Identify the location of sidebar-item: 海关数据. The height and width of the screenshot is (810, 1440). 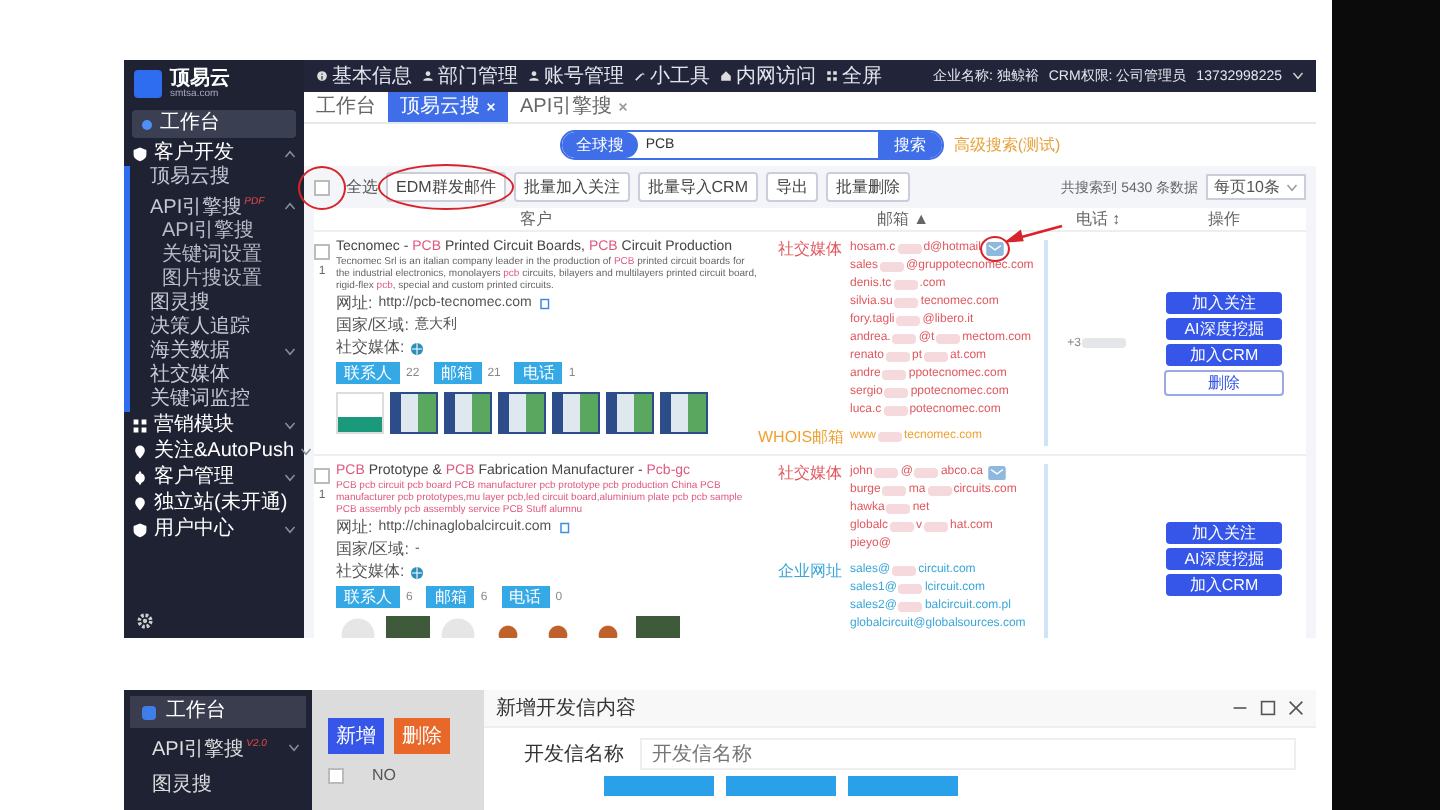
(217, 352).